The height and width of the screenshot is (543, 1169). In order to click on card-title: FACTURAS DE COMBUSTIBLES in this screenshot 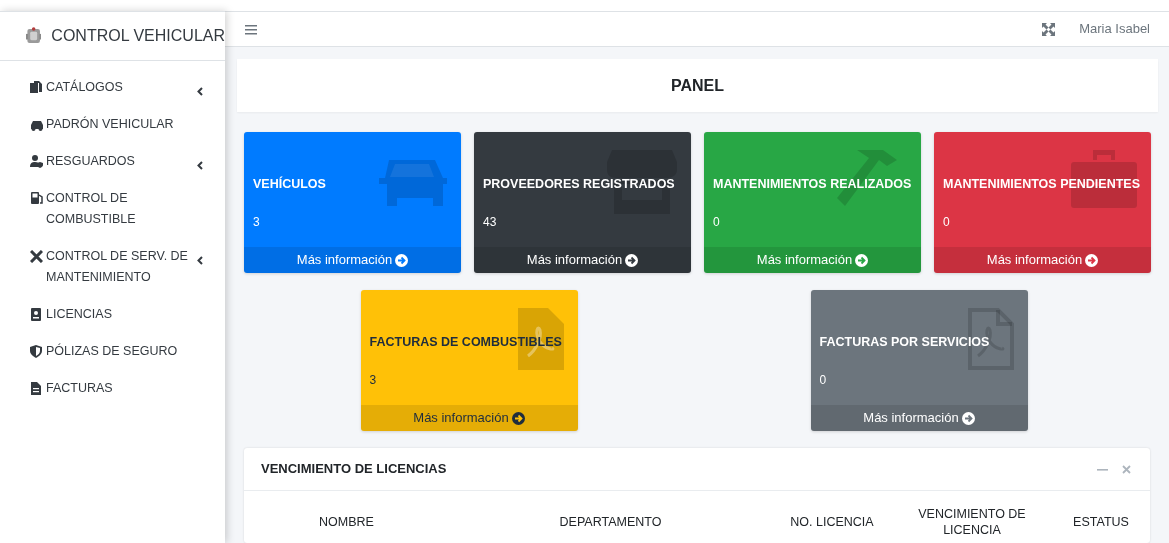, I will do `click(465, 342)`.